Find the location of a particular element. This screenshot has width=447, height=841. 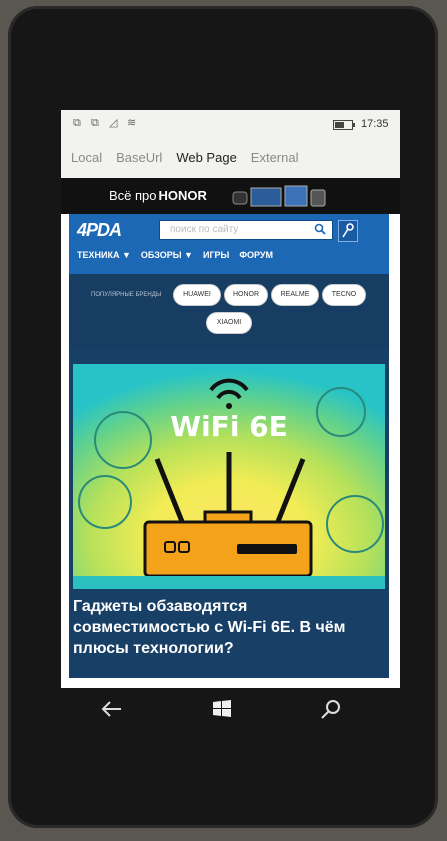

signal-icon: ◿ is located at coordinates (113, 123).